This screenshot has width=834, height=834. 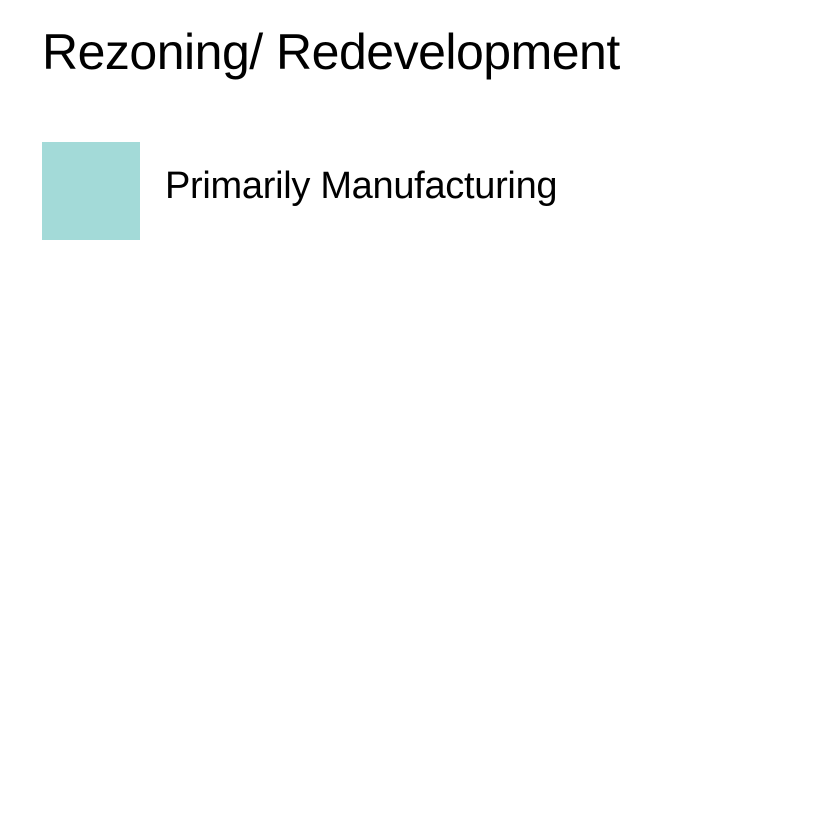 What do you see at coordinates (91, 191) in the screenshot?
I see `legend-swatch` at bounding box center [91, 191].